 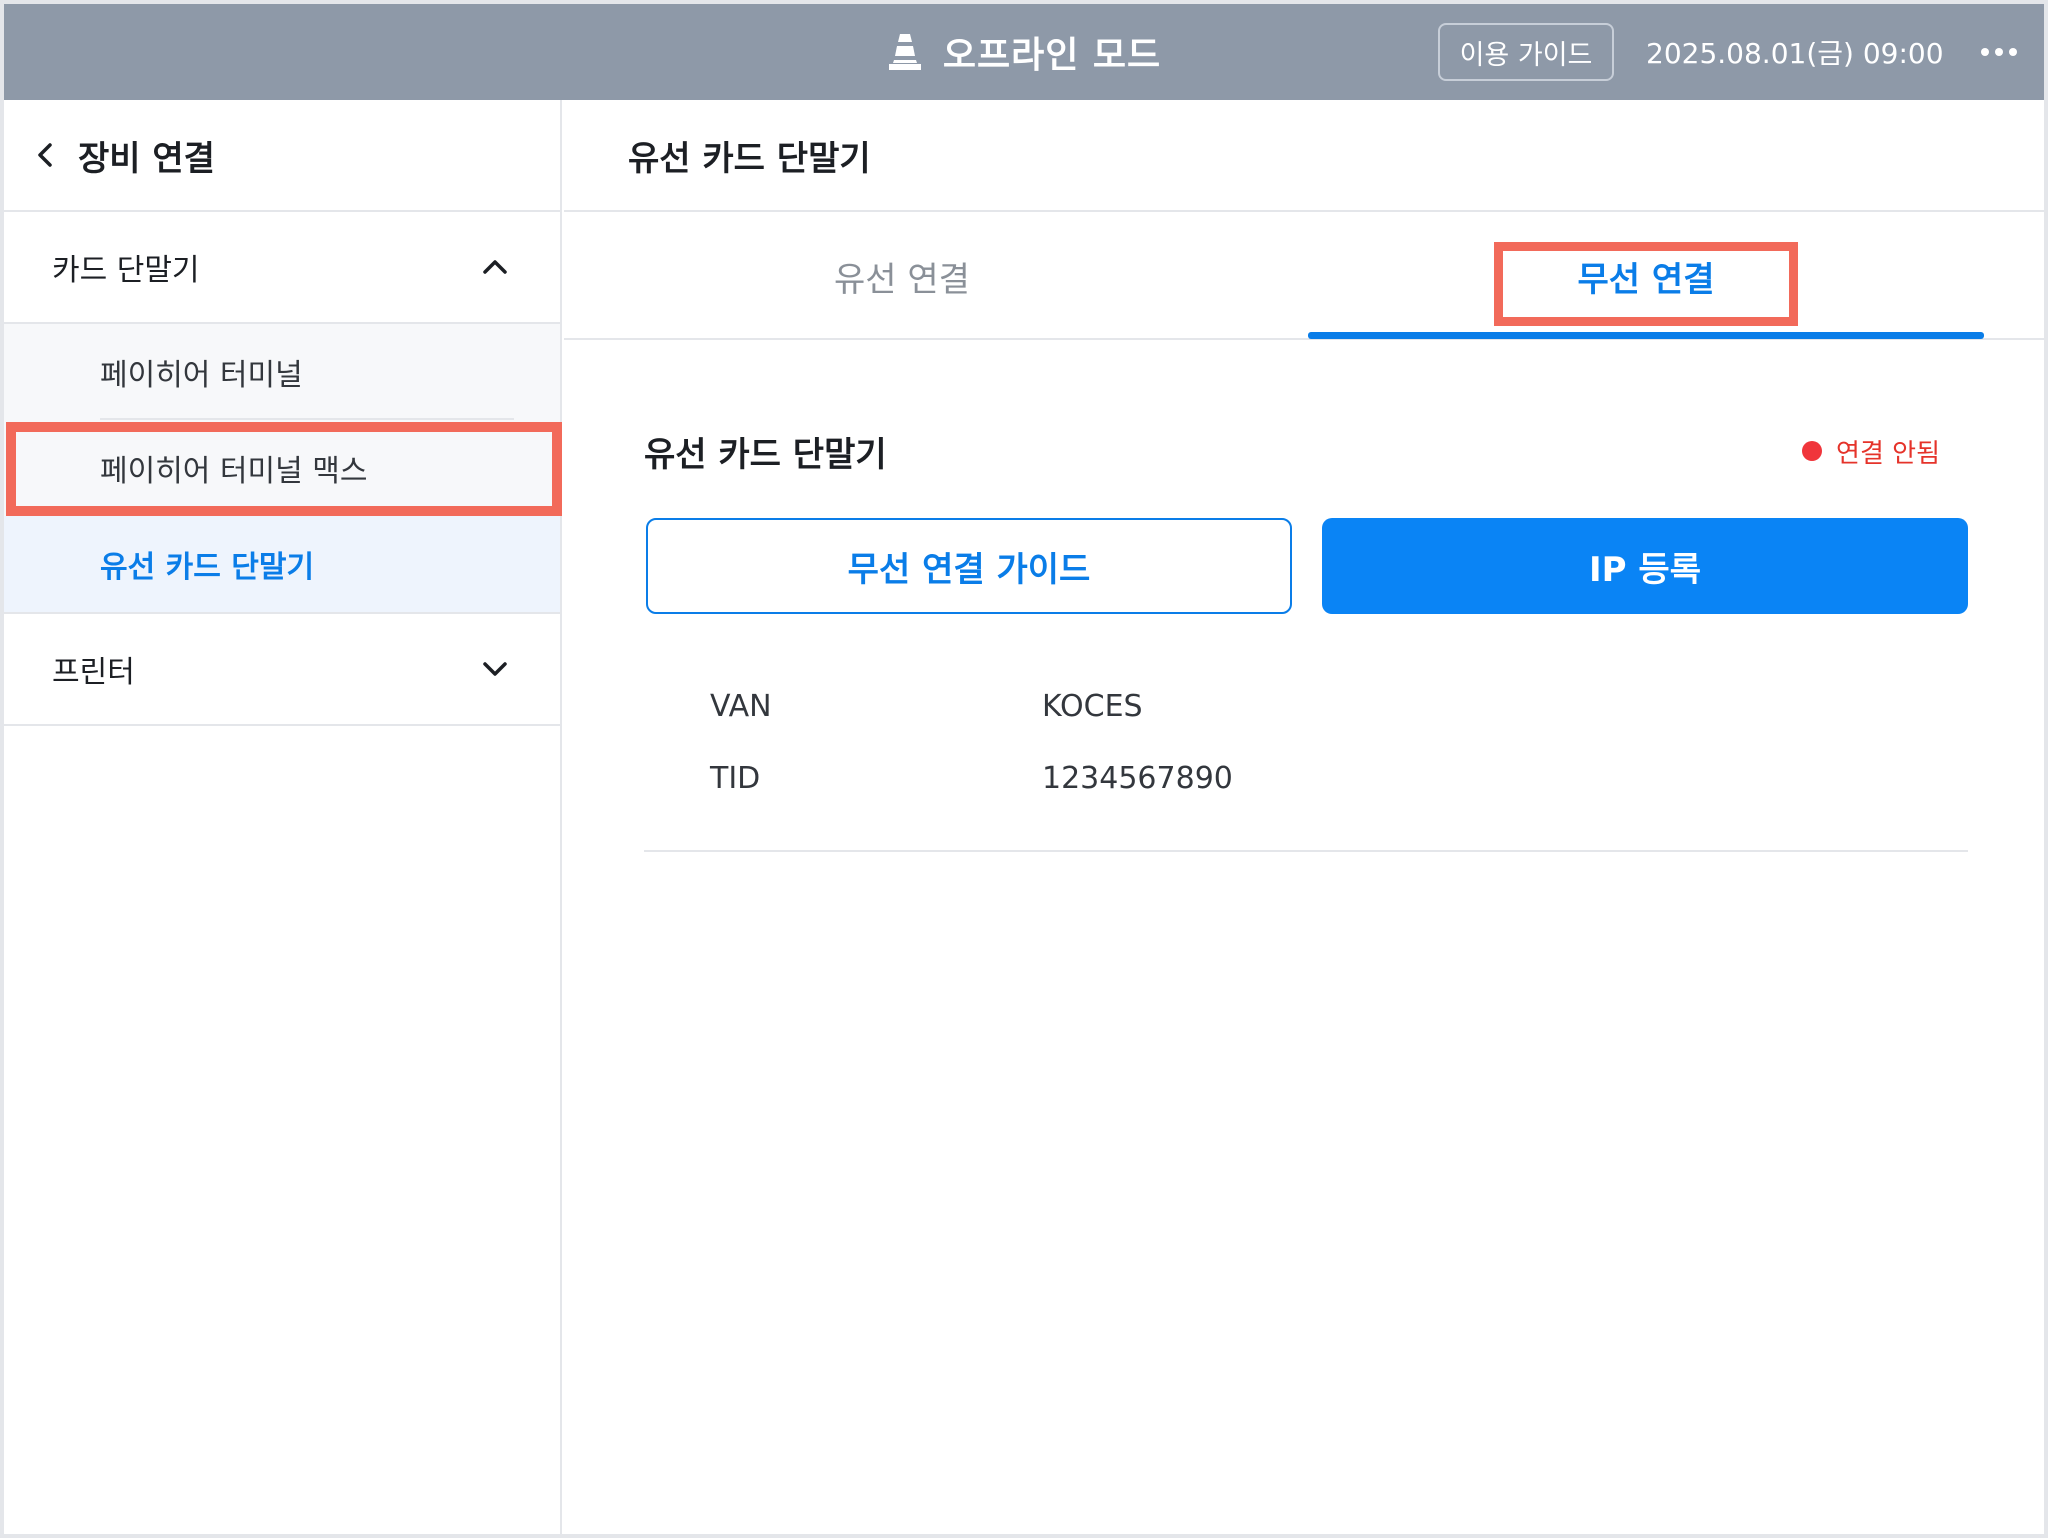 What do you see at coordinates (741, 706) in the screenshot?
I see `info-key: VAN` at bounding box center [741, 706].